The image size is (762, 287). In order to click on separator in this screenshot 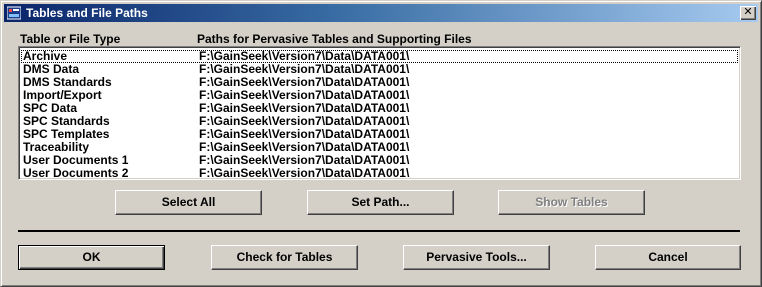, I will do `click(379, 231)`.